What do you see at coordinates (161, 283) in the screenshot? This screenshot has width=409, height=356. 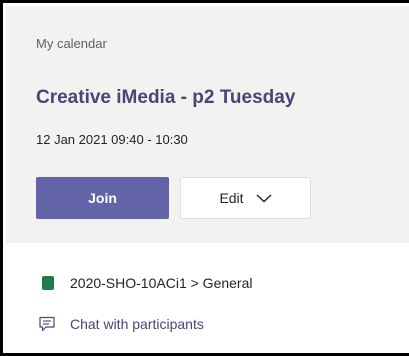 I see `channel-label: 2020-SHO-10ACi1 > General` at bounding box center [161, 283].